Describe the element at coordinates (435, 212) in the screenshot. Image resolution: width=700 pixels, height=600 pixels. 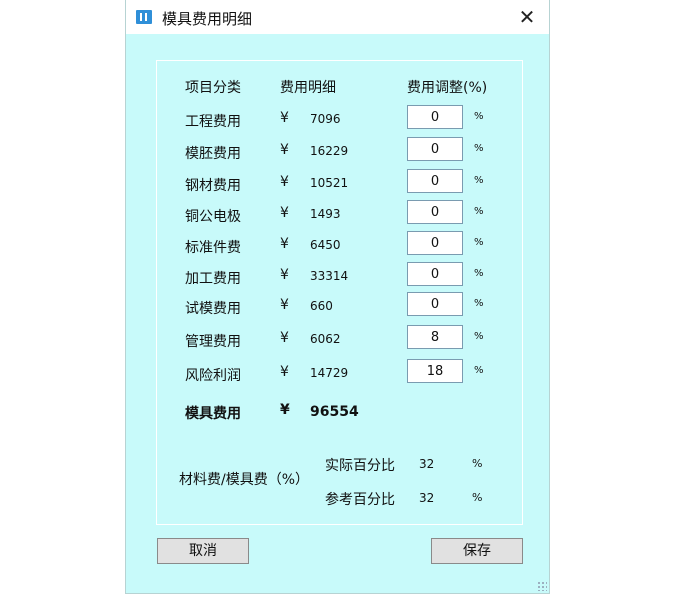
I see `adjust-input-electrode` at that location.